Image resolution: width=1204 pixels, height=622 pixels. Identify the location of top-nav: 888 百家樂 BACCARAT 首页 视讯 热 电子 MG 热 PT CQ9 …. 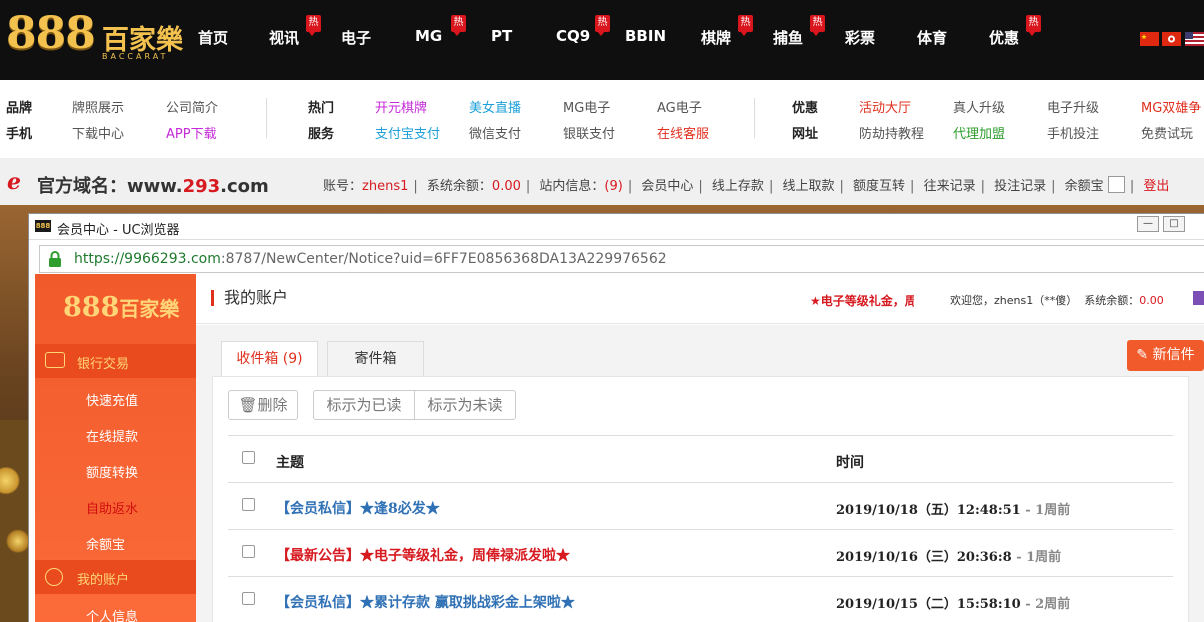
(602, 40).